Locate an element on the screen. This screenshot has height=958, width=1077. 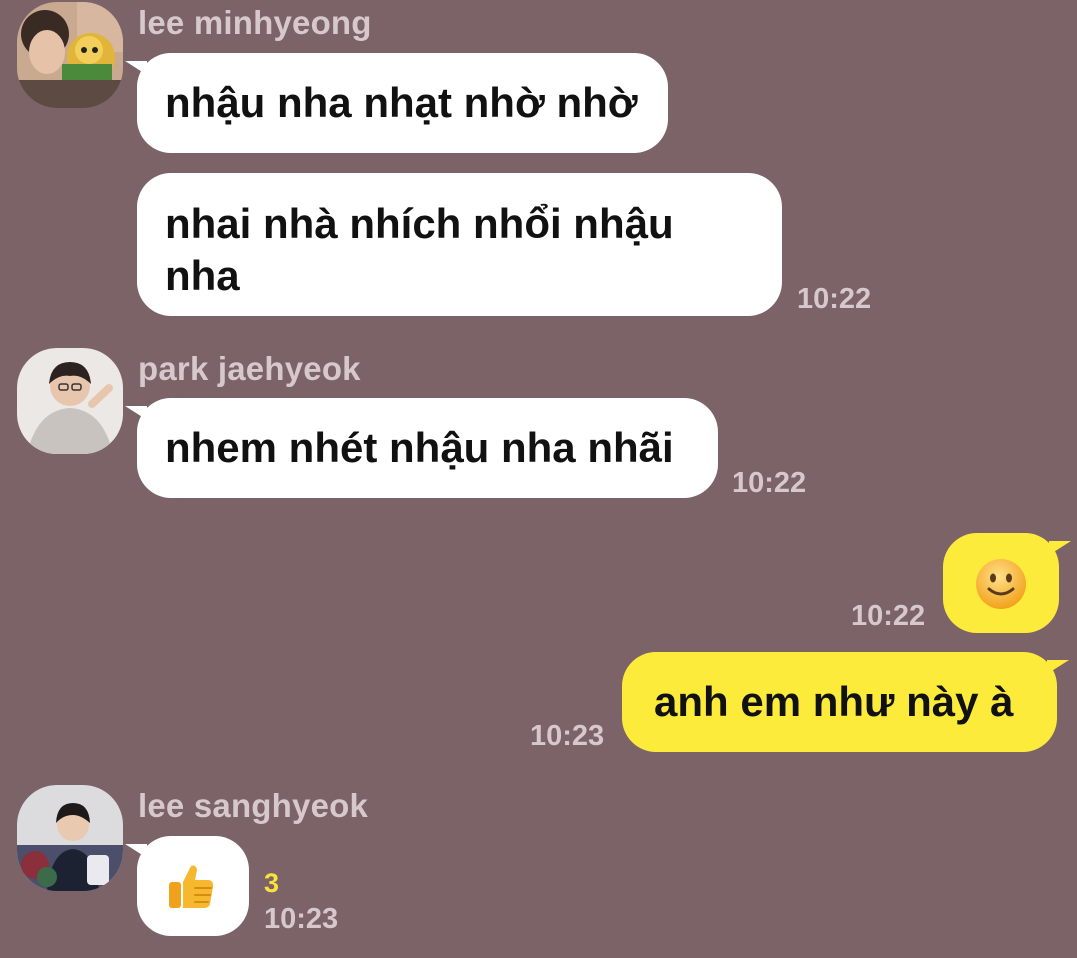
message-bubble: nhậu nha nhạt nhờ nhờ is located at coordinates (396, 103).